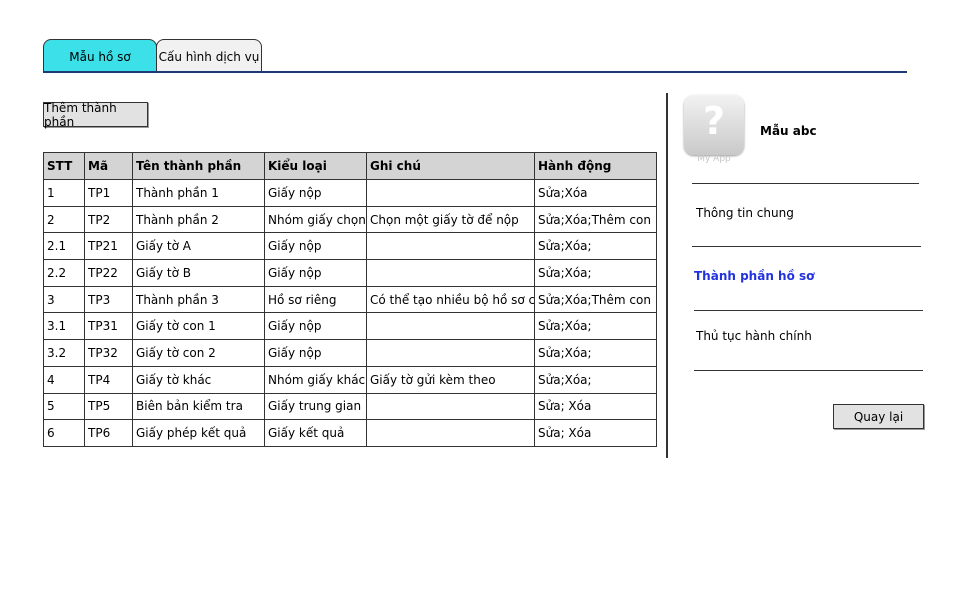 This screenshot has width=960, height=600. I want to click on table-row: 2.1 TP21 Giấy tờ A Giấy nộp Sửa;Xóa;, so click(350, 246).